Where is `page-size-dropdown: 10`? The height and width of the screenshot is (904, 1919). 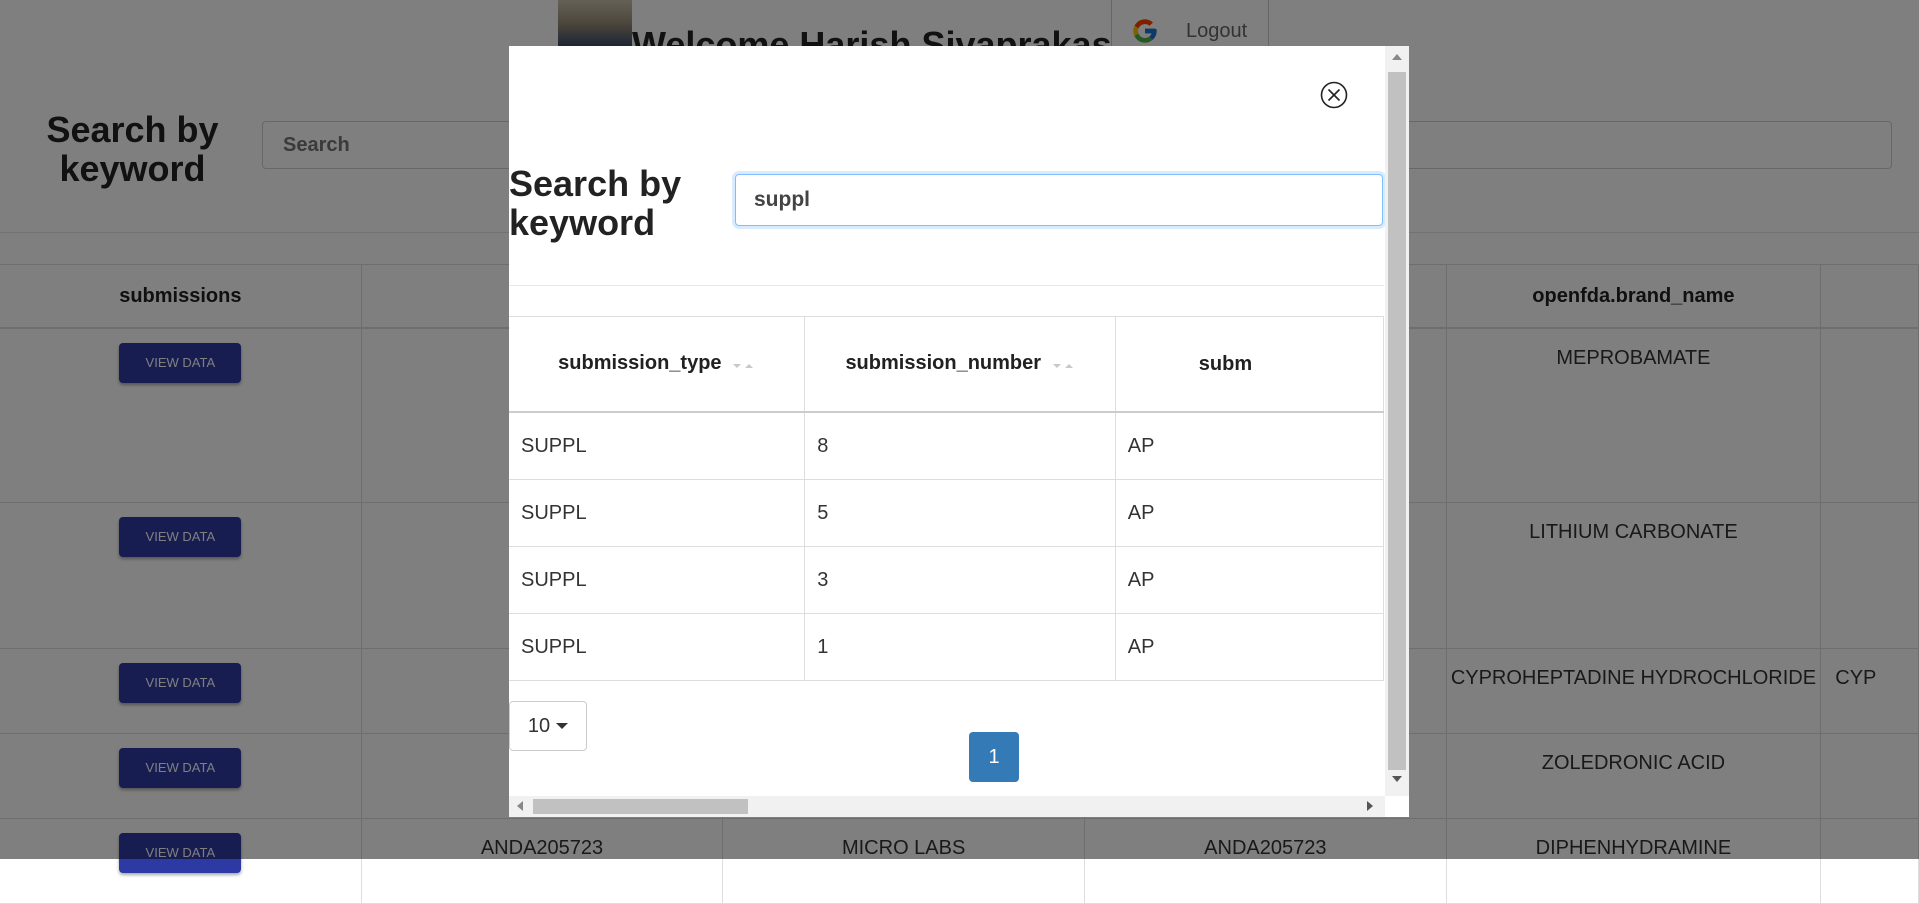 page-size-dropdown: 10 is located at coordinates (548, 726).